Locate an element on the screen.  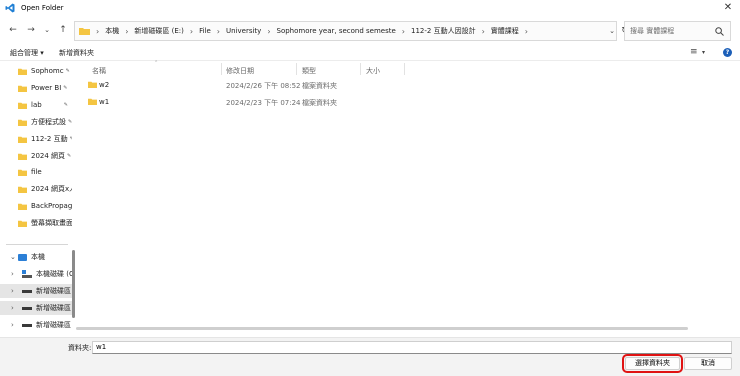
column-header-date: 修改日期 is located at coordinates (240, 71).